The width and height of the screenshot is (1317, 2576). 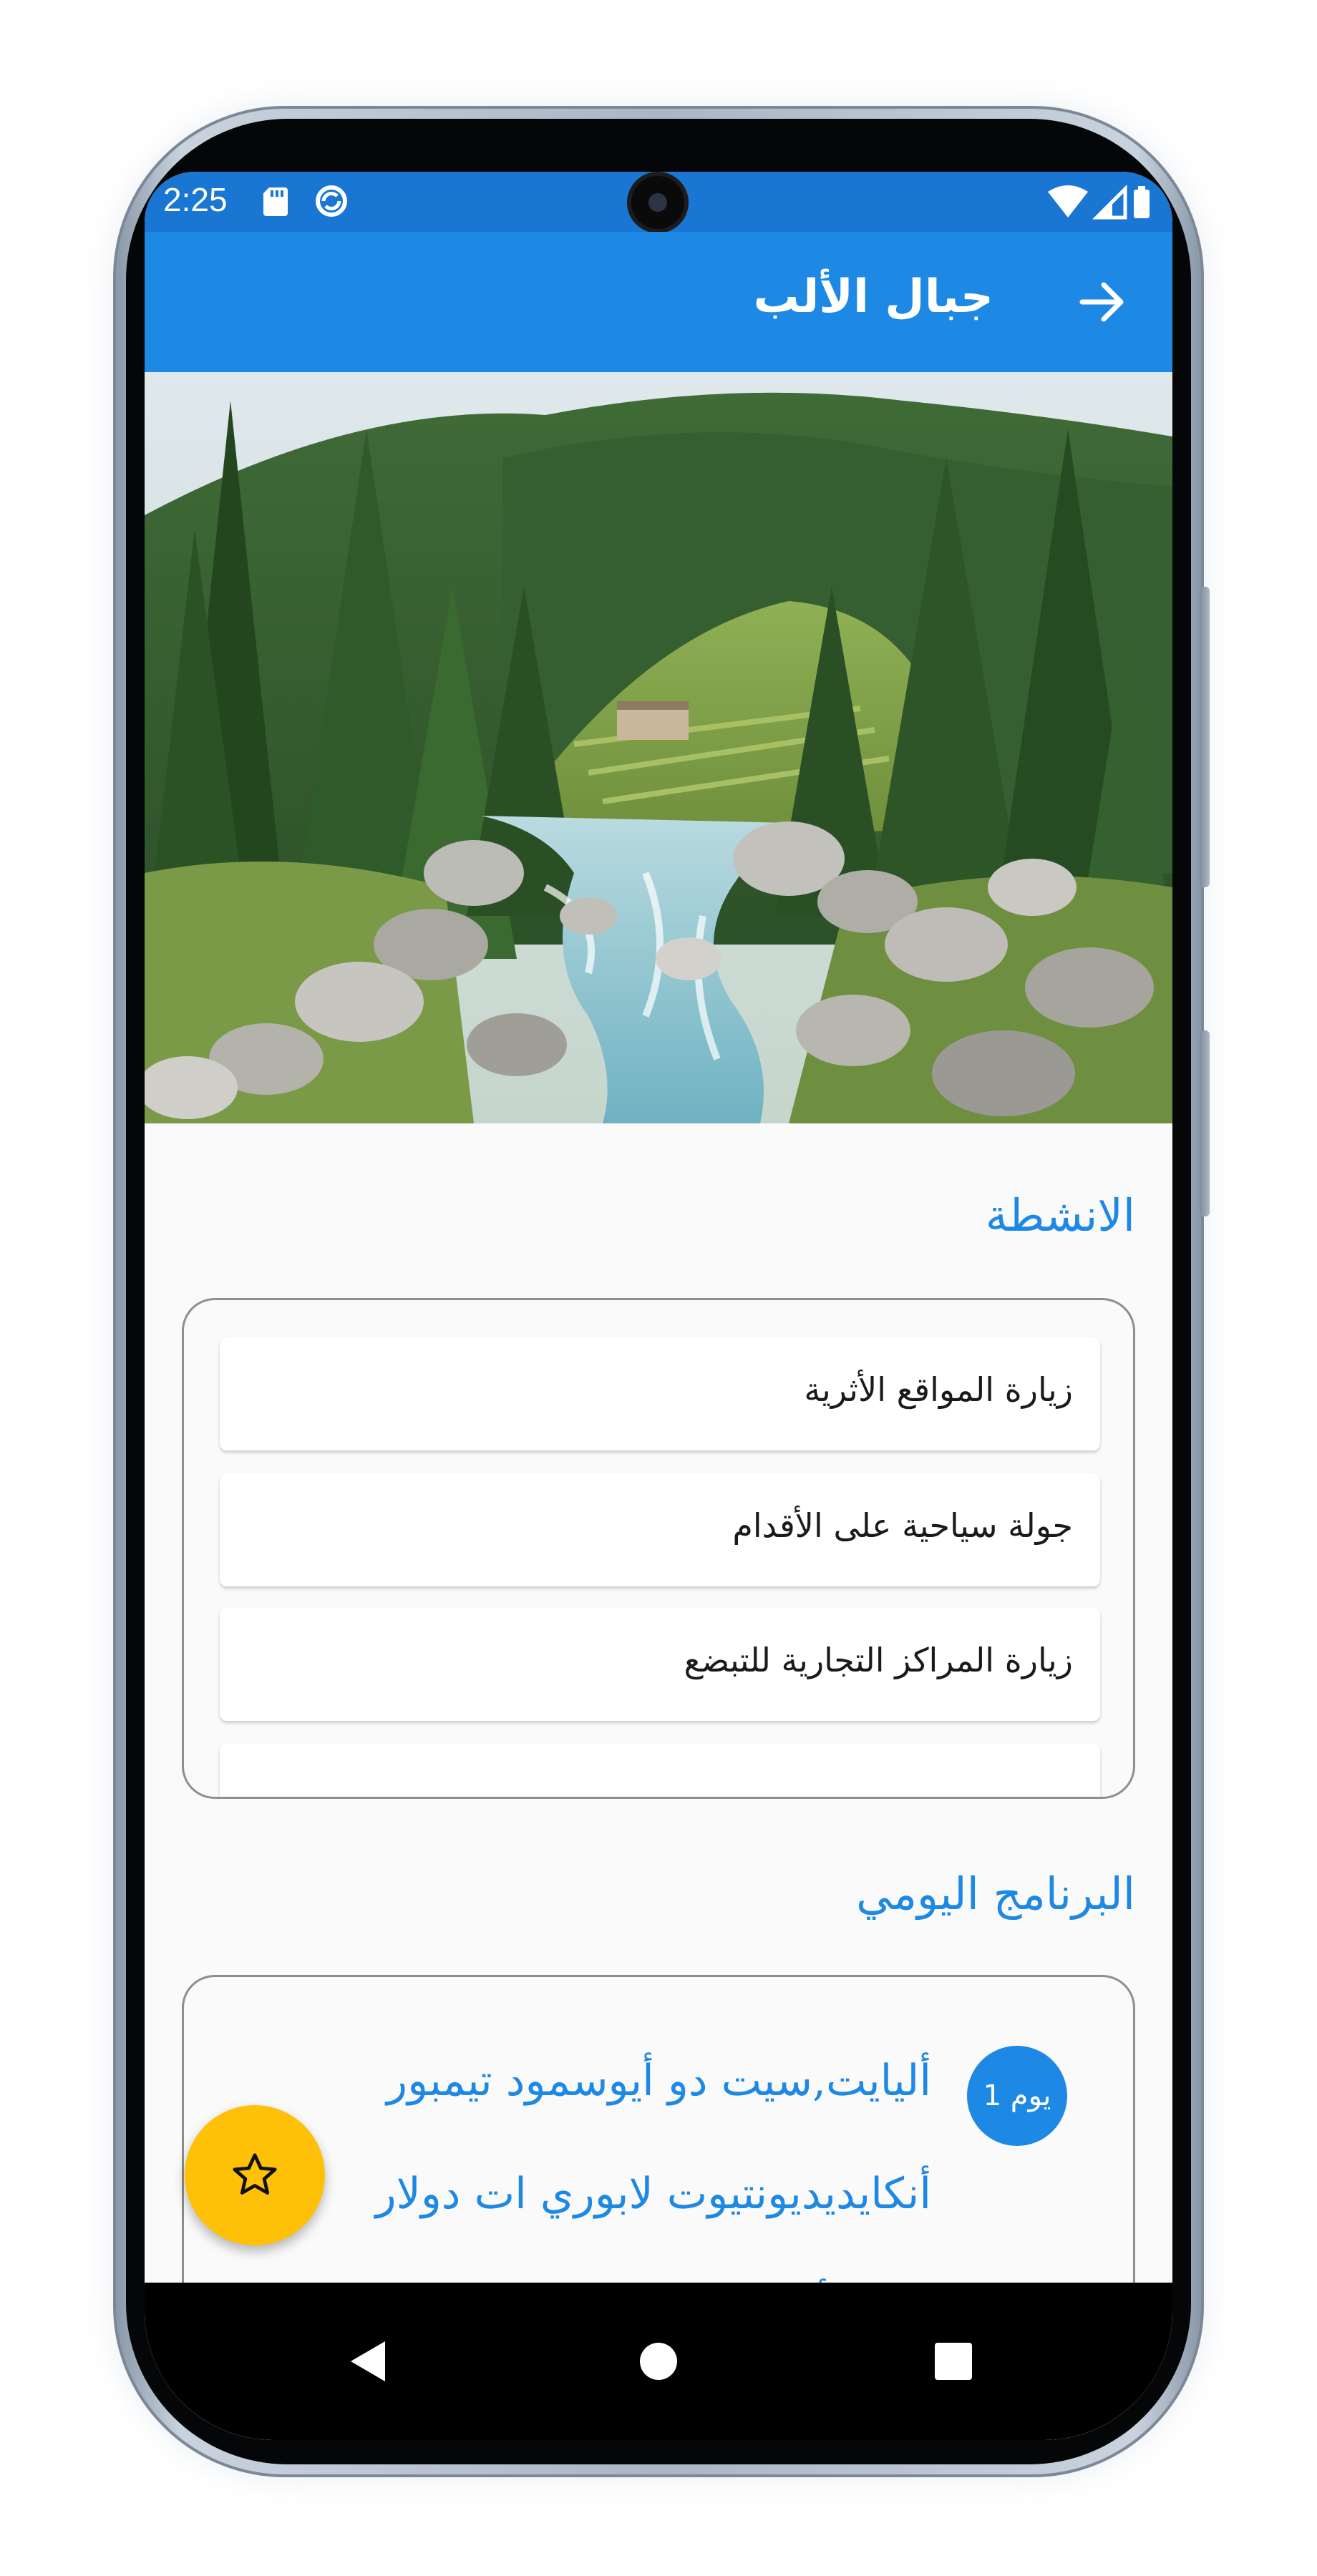 I want to click on activity-item-shopping: زيارة المراكز التجارية للتبضع, so click(x=660, y=1664).